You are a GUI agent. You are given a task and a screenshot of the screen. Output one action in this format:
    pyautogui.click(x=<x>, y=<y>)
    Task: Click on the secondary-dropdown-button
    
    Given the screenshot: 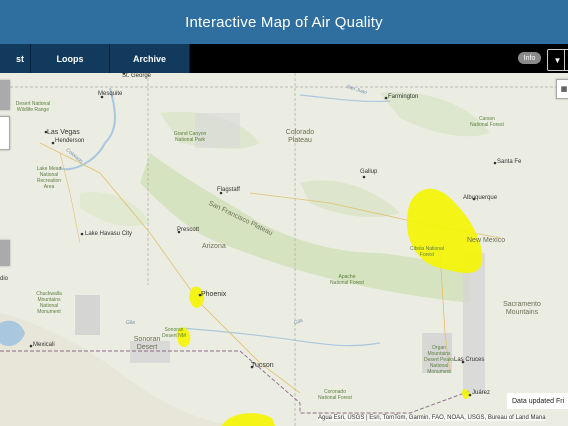 What is the action you would take?
    pyautogui.click(x=566, y=60)
    